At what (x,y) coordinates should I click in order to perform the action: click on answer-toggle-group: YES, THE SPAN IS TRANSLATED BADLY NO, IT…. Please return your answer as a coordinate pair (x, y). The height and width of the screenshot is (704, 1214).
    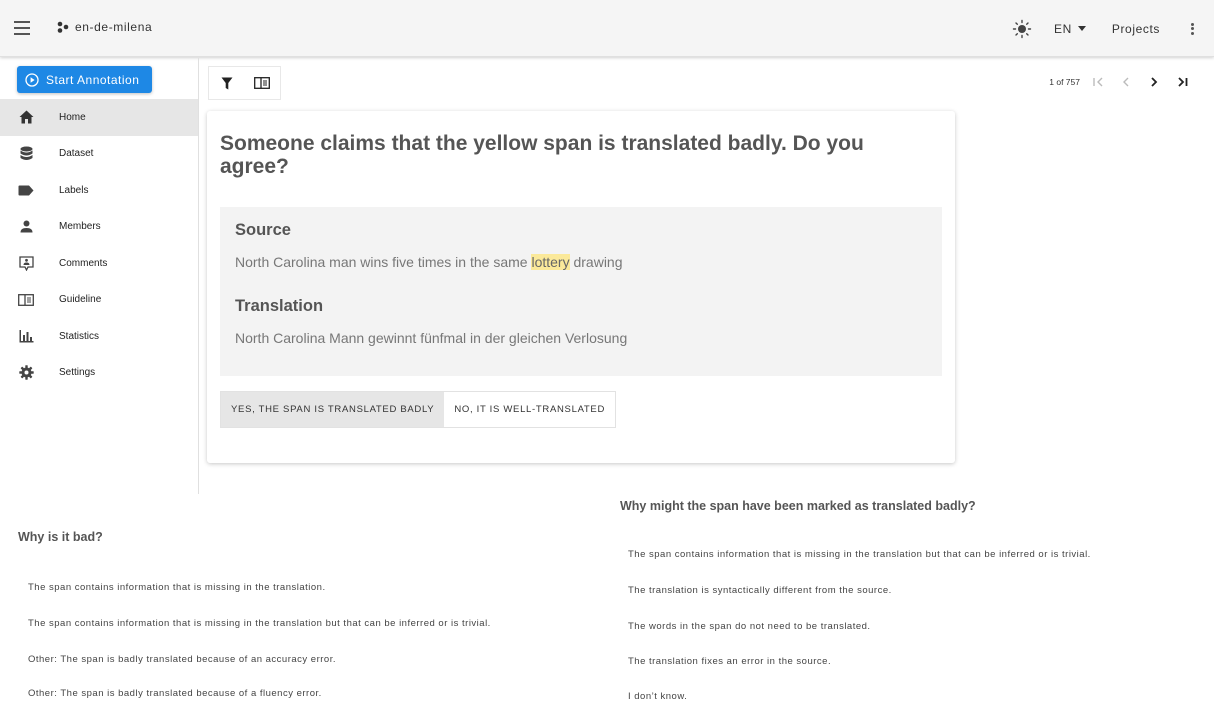
    Looking at the image, I should click on (418, 409).